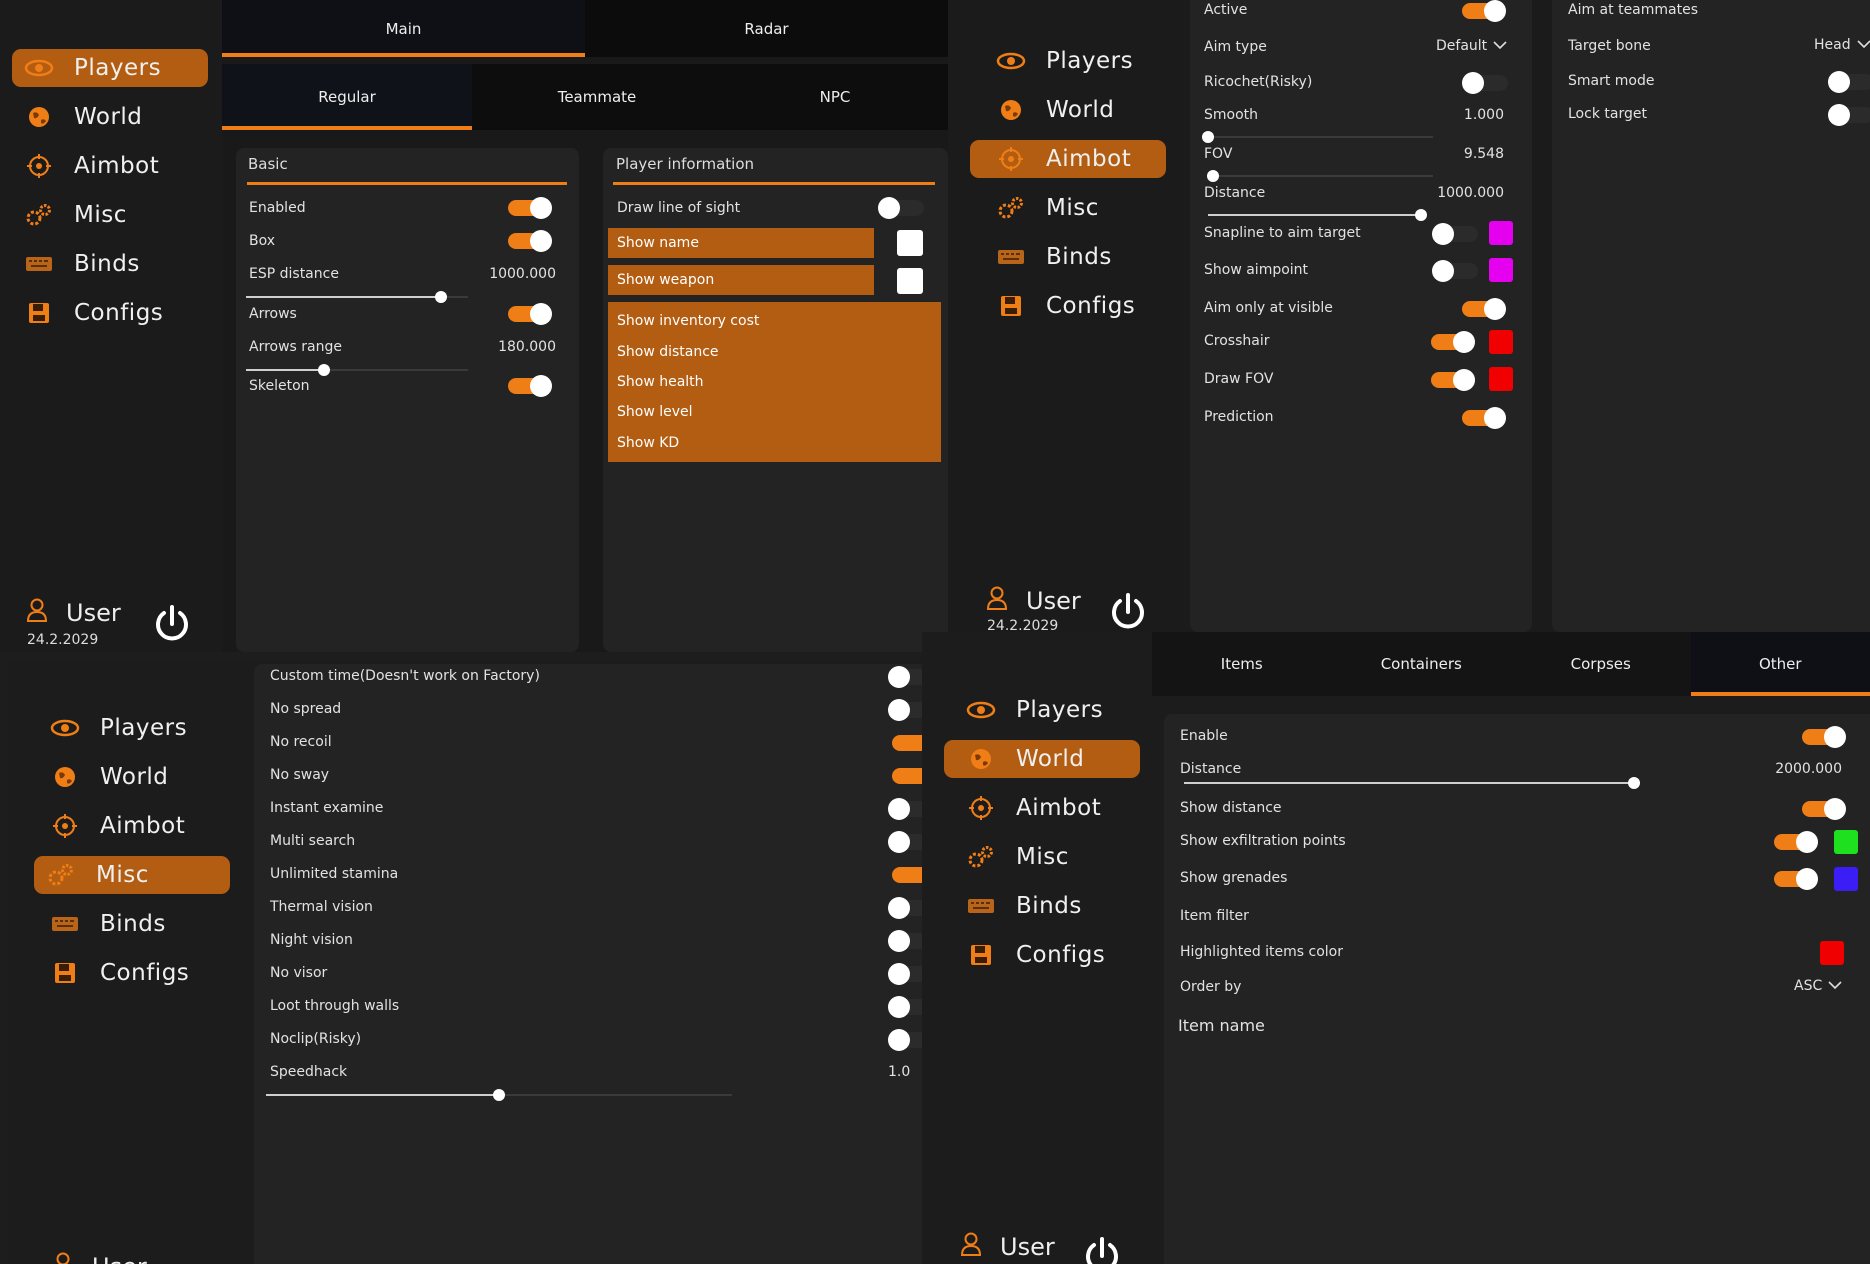 The image size is (1870, 1264). I want to click on aimpoint-color-swatch, so click(1501, 270).